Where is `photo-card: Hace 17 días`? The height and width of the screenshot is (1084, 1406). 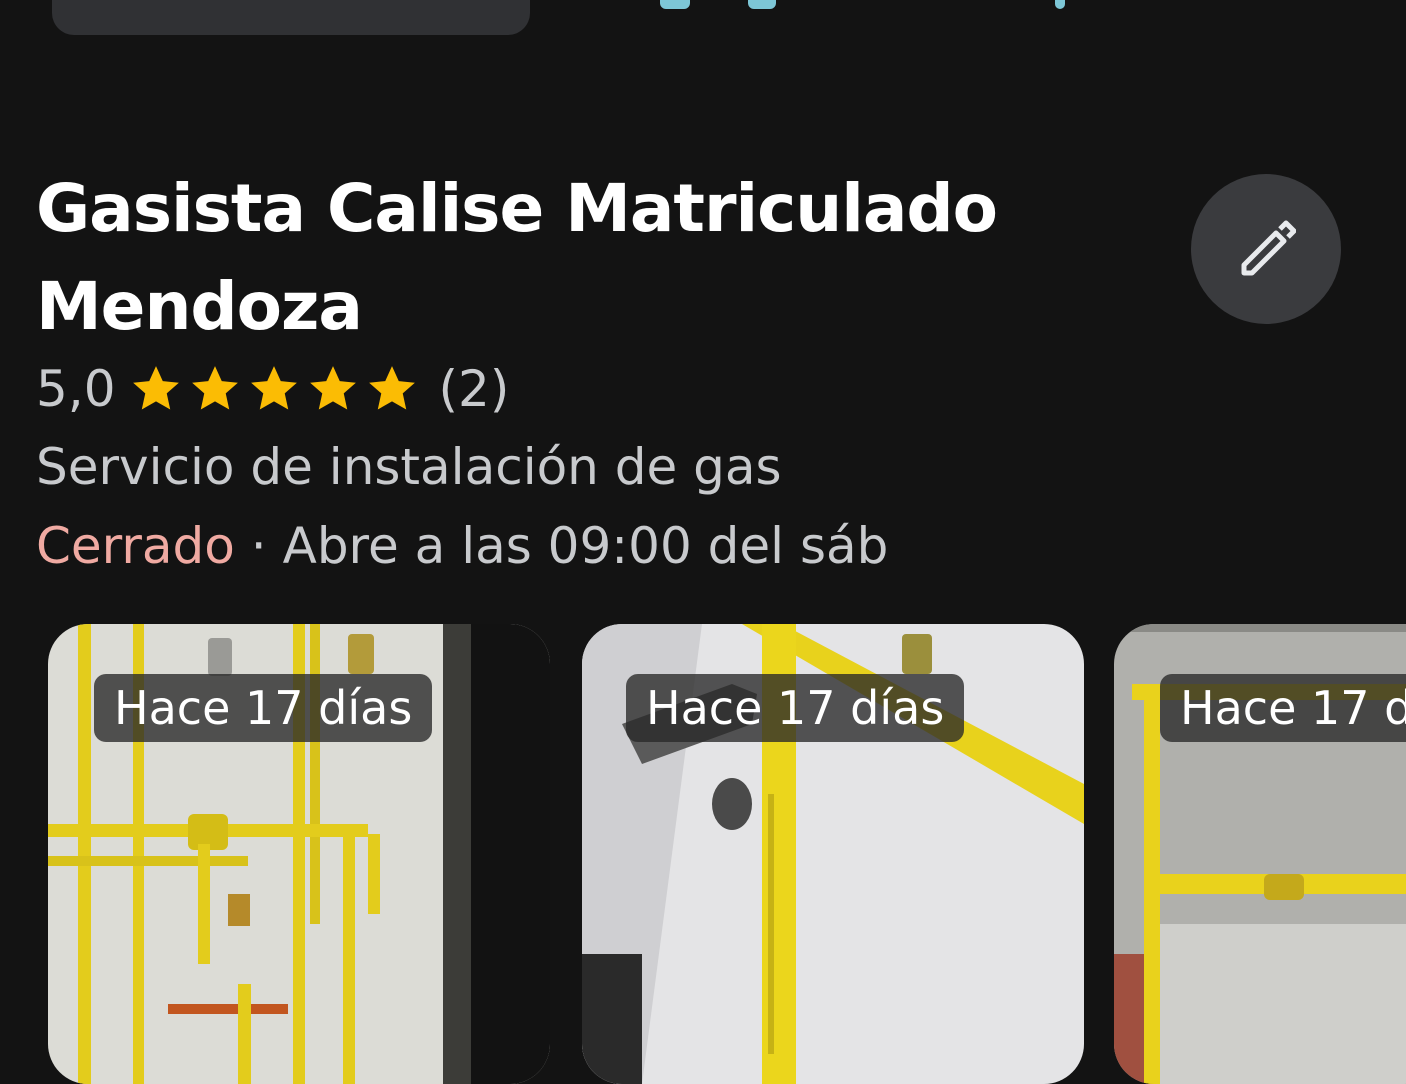 photo-card: Hace 17 días is located at coordinates (1260, 854).